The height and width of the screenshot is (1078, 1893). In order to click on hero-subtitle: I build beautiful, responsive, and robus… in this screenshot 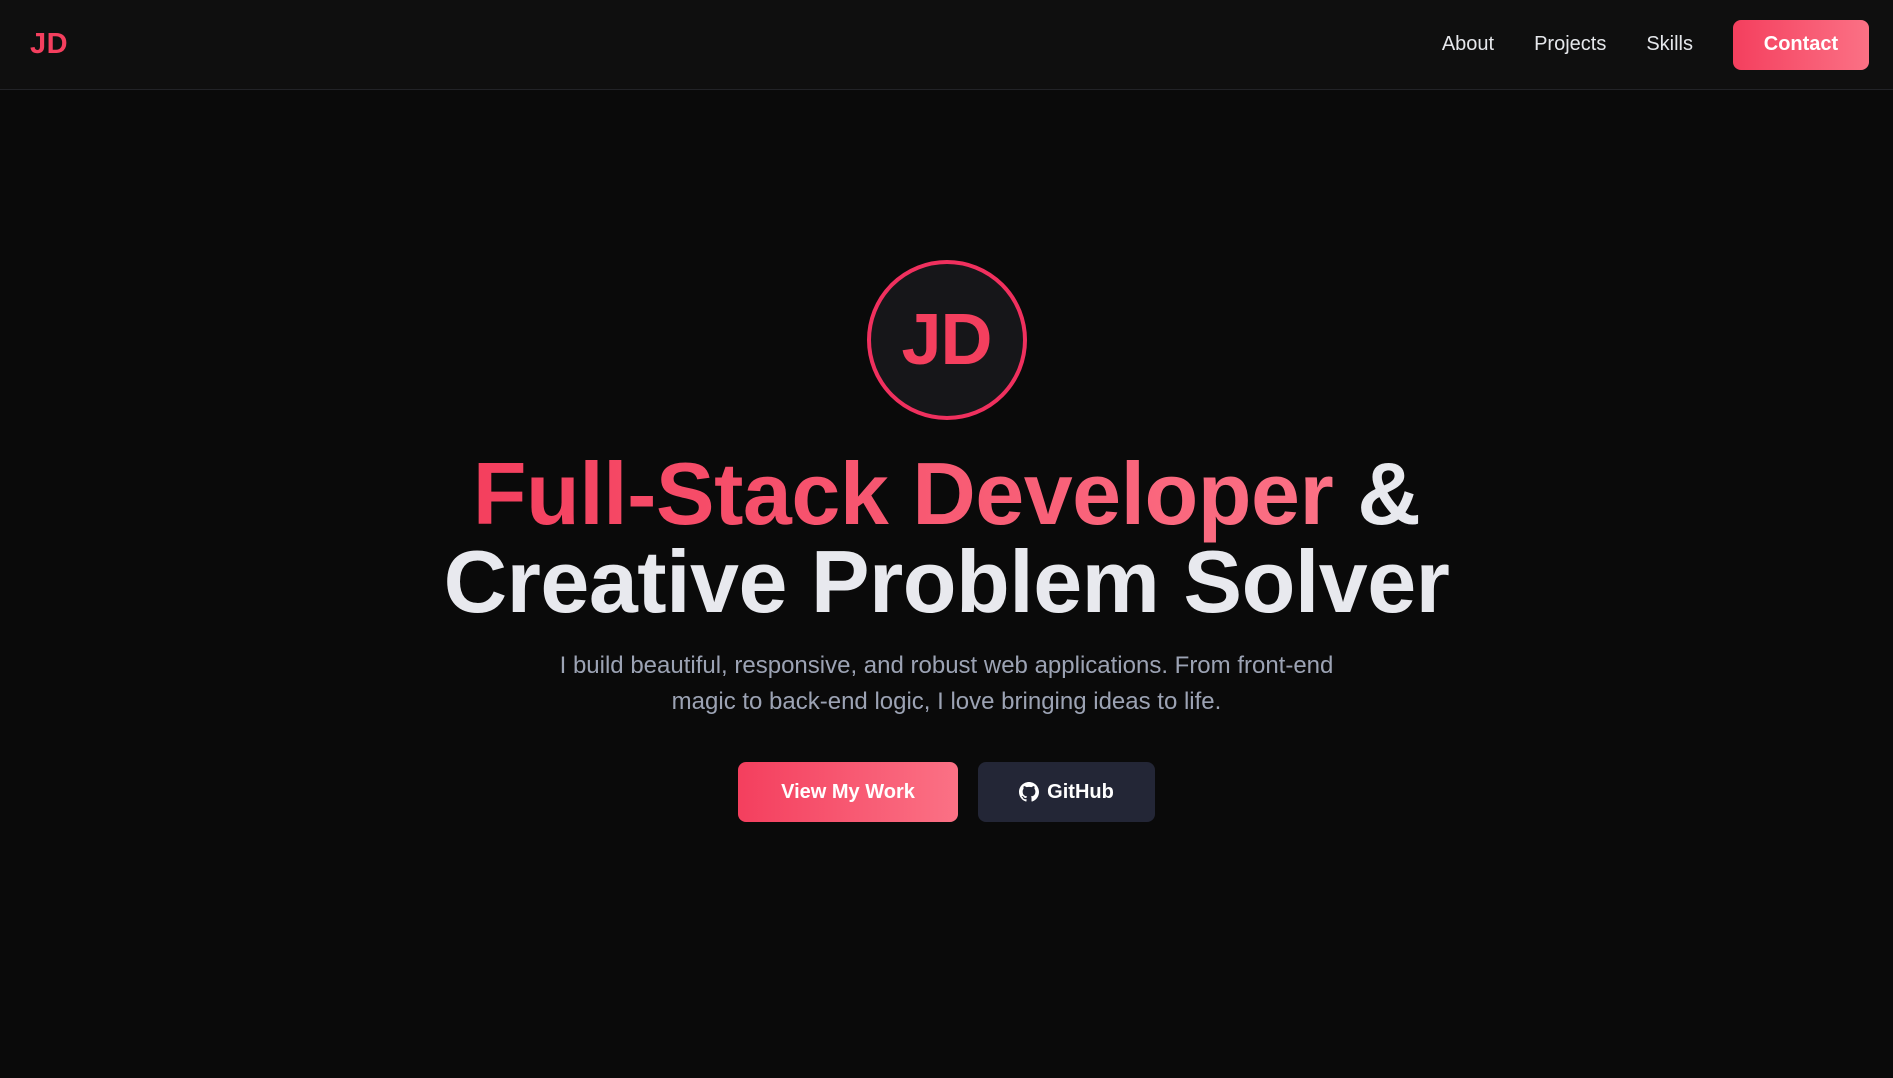, I will do `click(946, 683)`.